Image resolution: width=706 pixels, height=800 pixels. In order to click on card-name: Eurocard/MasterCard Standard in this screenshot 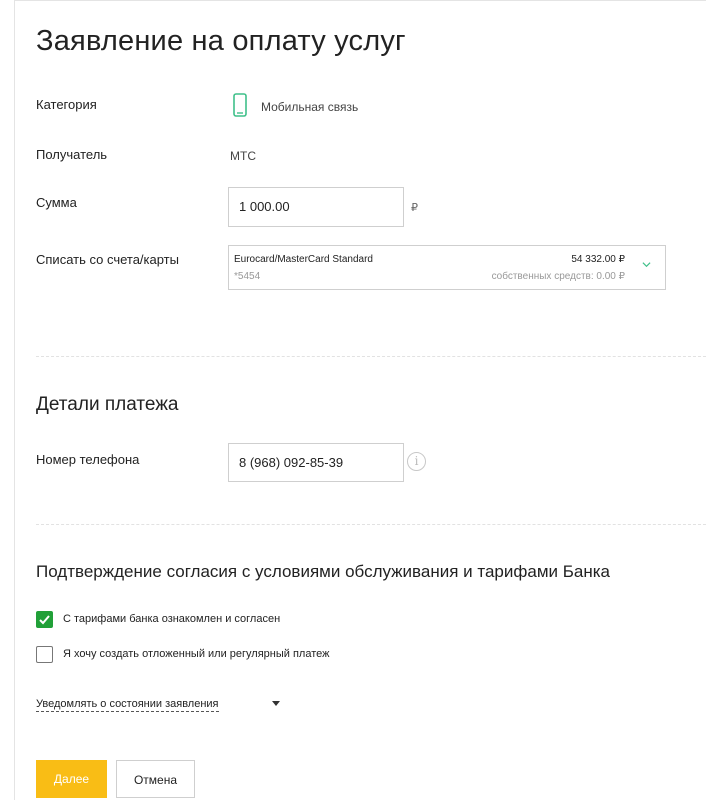, I will do `click(303, 259)`.